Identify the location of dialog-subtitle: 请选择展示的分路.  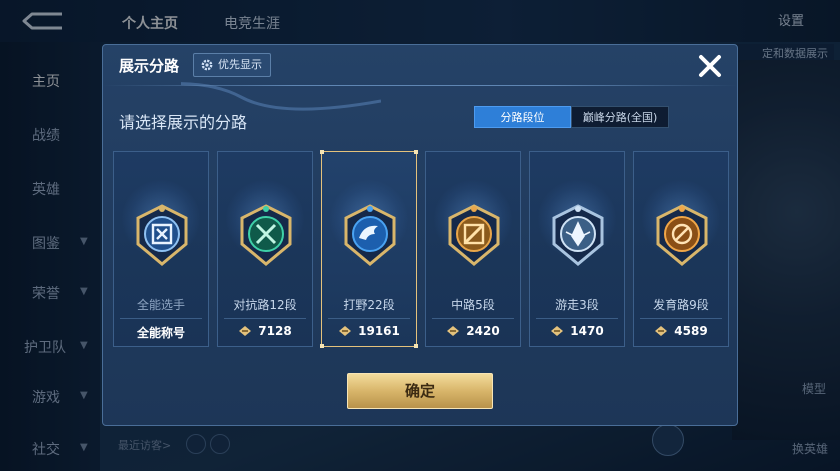
(183, 122).